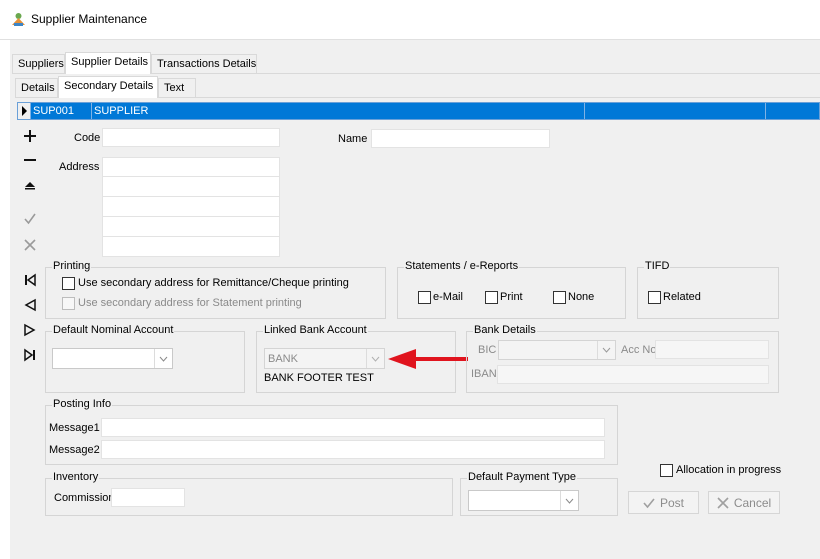  I want to click on linked-bank-value: BANK, so click(283, 359).